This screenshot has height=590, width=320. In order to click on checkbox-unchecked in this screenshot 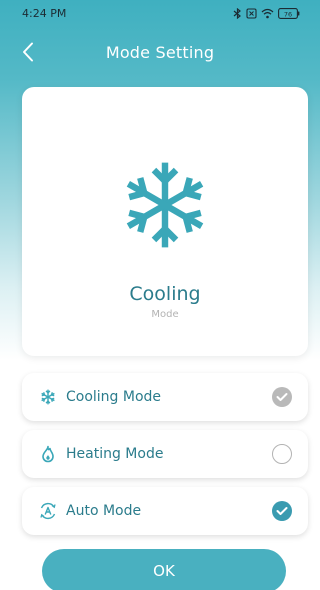, I will do `click(282, 454)`.